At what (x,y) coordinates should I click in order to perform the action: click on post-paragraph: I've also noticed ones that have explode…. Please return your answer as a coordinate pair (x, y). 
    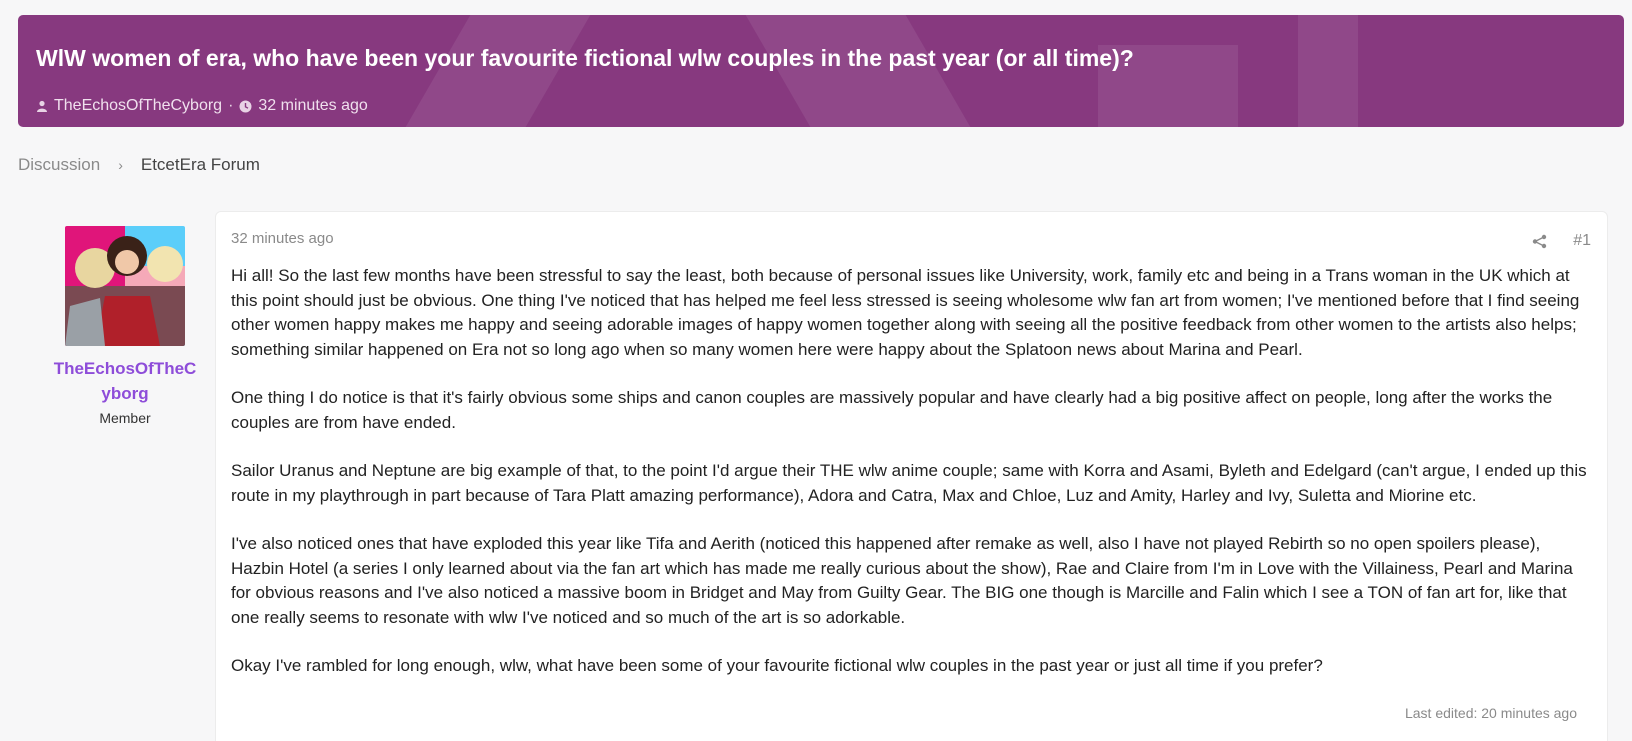
    Looking at the image, I should click on (902, 580).